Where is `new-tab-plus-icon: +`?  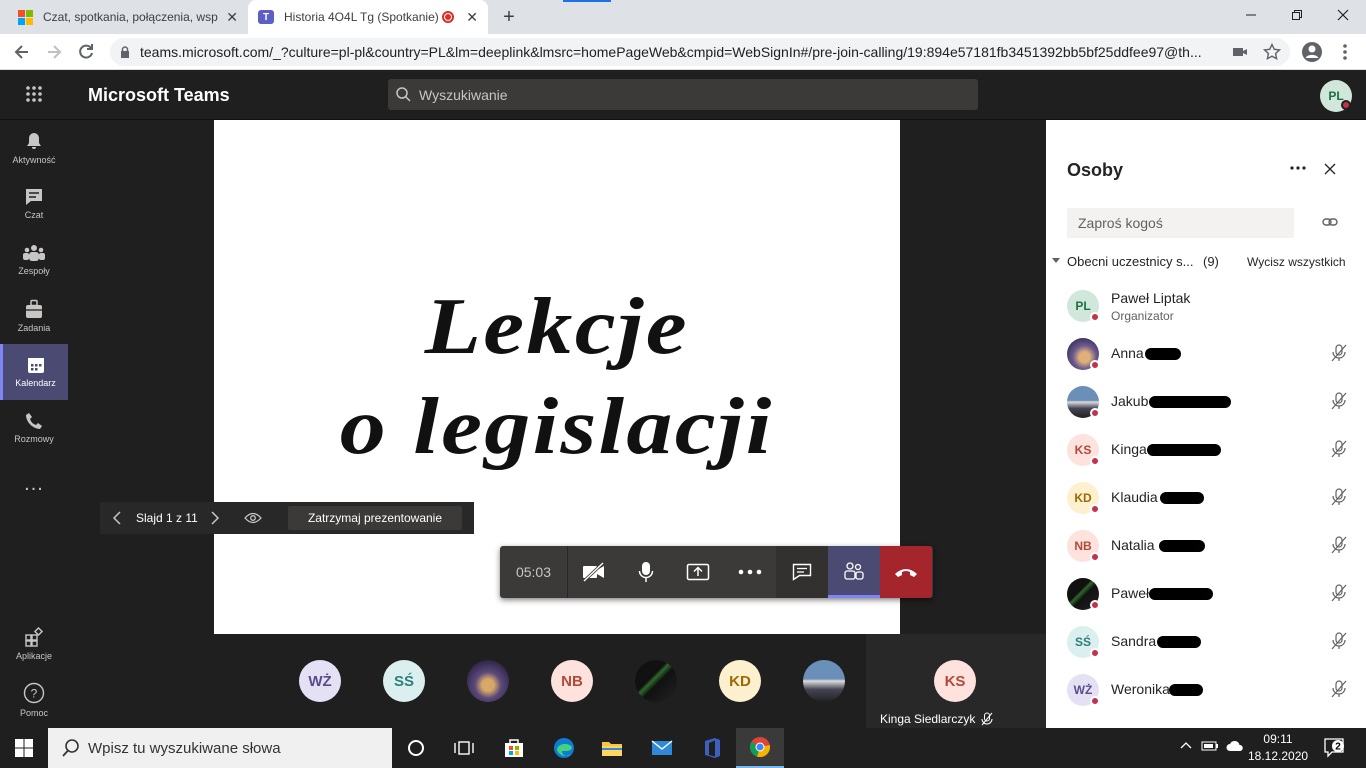 new-tab-plus-icon: + is located at coordinates (509, 17).